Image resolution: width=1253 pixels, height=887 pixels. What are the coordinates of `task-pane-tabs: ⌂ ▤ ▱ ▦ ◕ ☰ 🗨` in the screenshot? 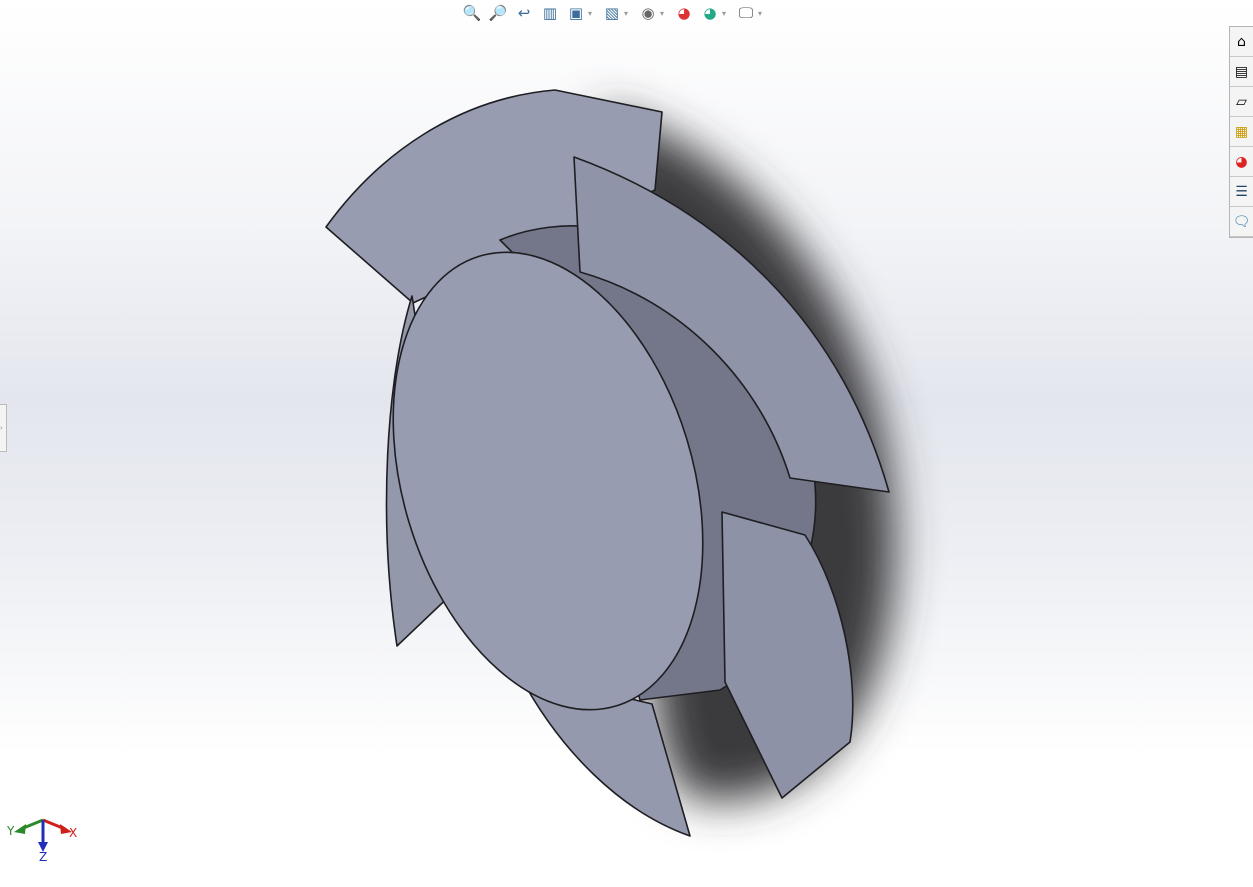 It's located at (1241, 132).